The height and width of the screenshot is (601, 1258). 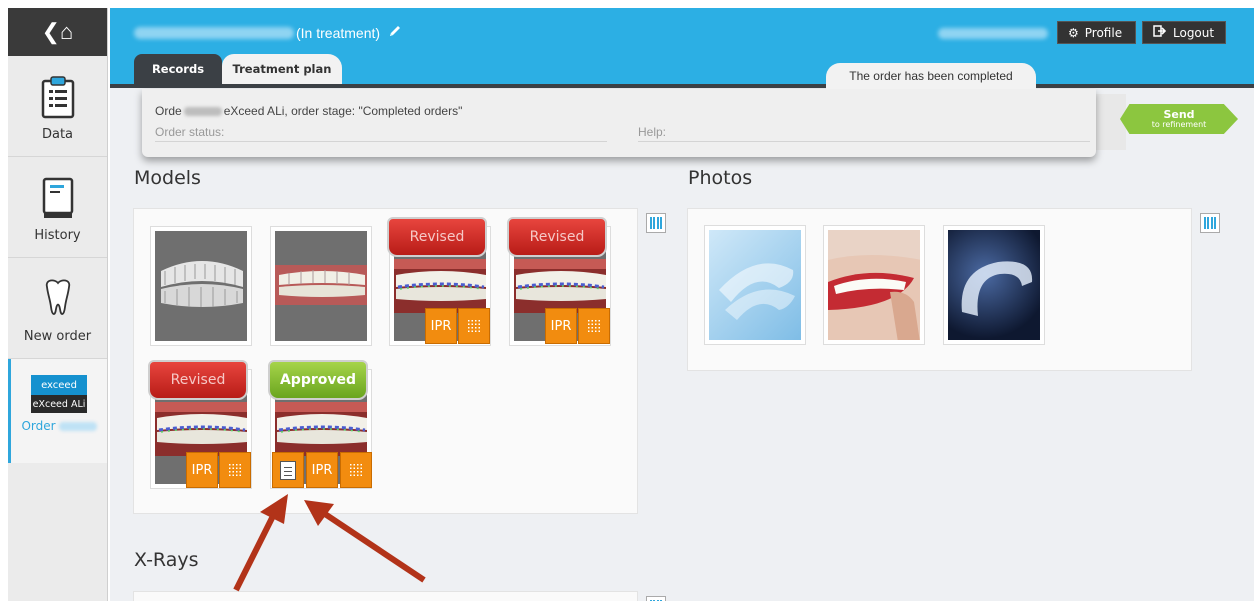 What do you see at coordinates (1103, 32) in the screenshot?
I see `profile-button-label: Profile` at bounding box center [1103, 32].